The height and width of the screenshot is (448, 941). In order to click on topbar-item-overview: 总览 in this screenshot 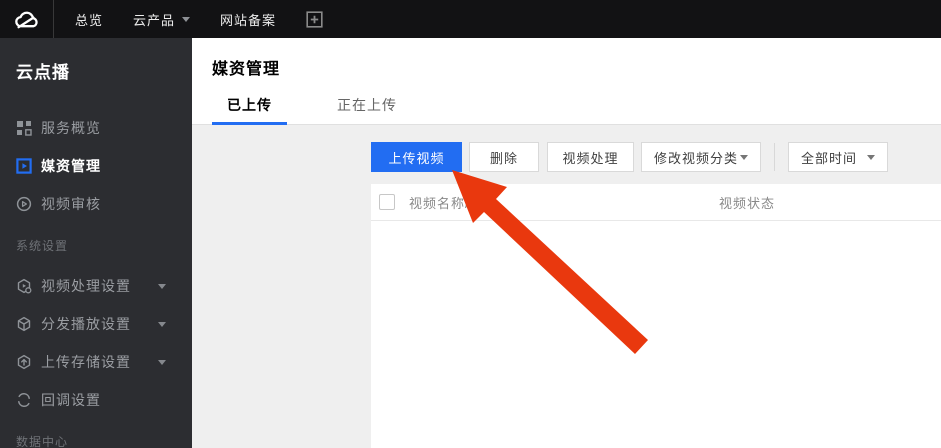, I will do `click(89, 19)`.